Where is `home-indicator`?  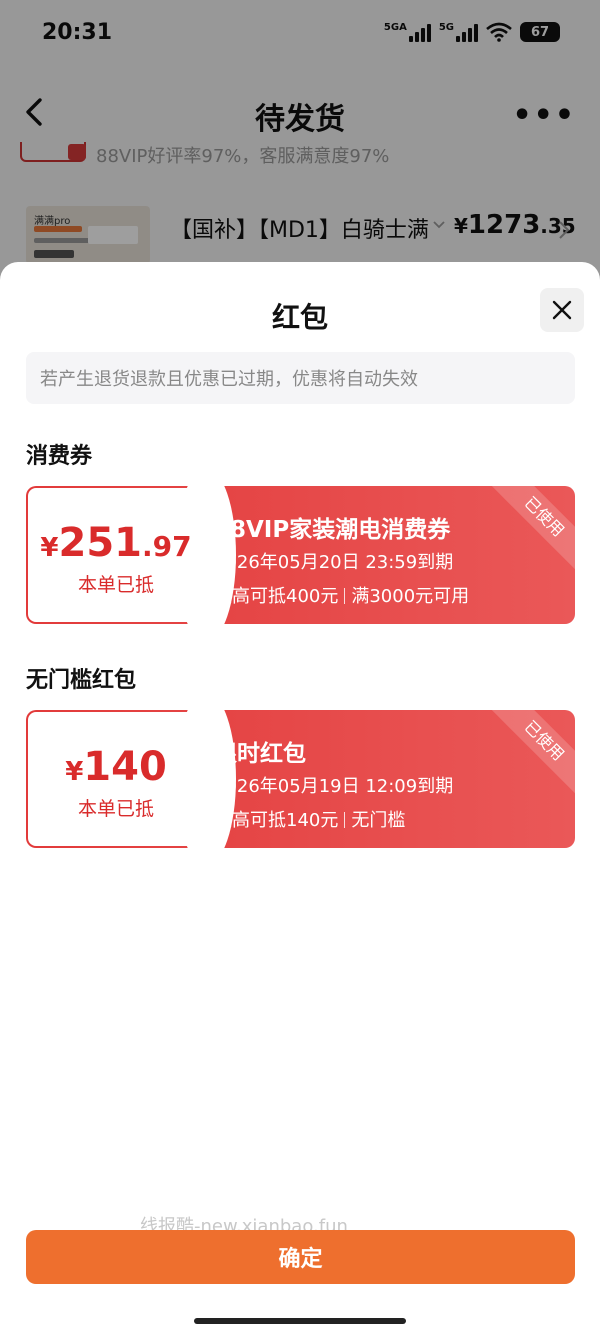
home-indicator is located at coordinates (300, 1321).